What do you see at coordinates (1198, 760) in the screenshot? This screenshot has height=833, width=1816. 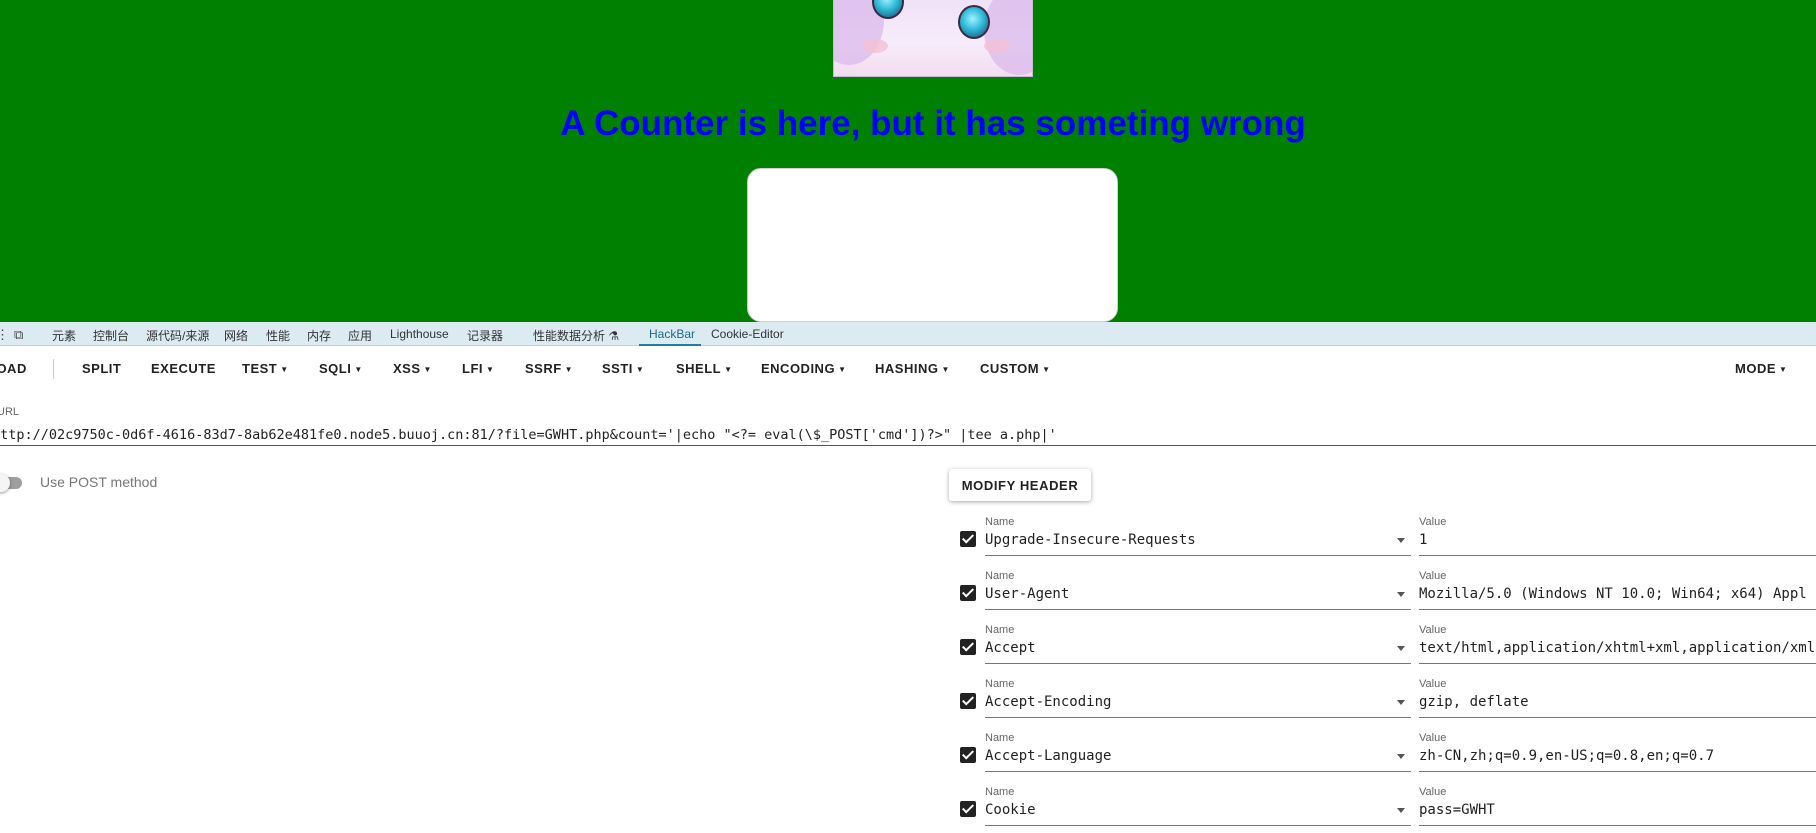 I see `header-name-select: Accept-Language` at bounding box center [1198, 760].